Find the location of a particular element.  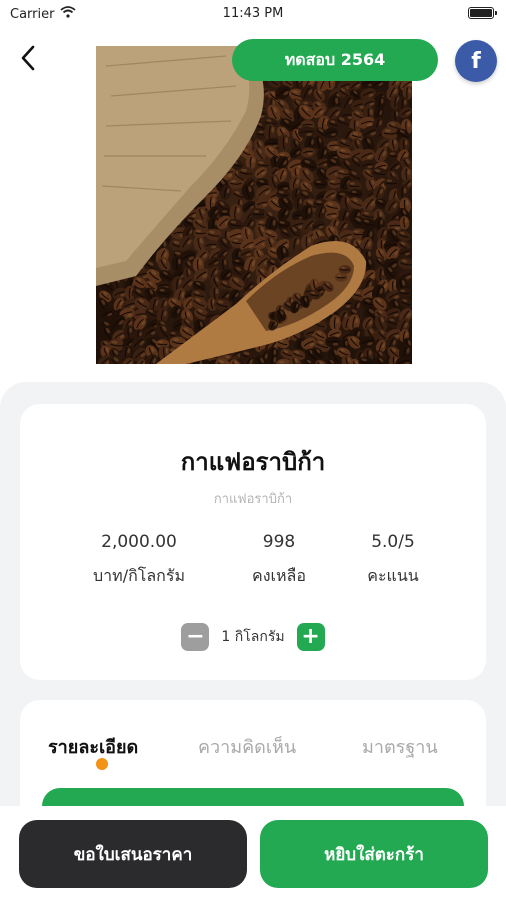

rating-label: คะแนน is located at coordinates (393, 575).